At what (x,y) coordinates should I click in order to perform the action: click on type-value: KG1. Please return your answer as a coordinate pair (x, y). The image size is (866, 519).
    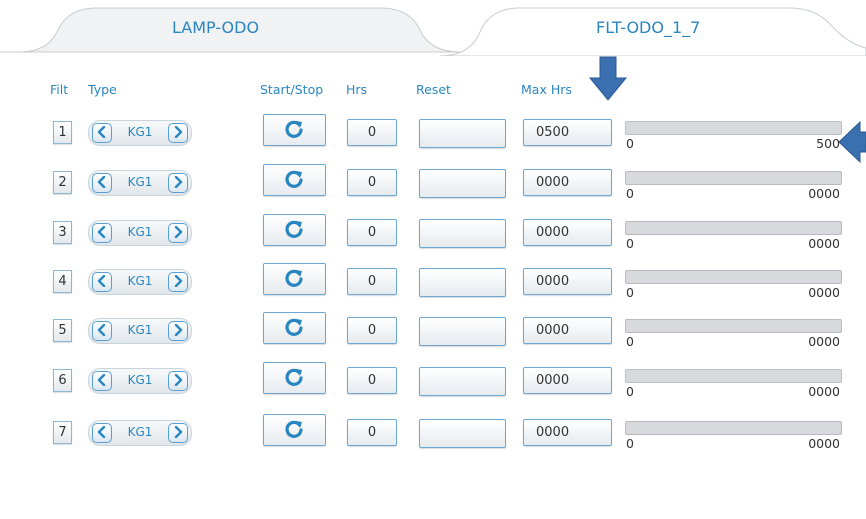
    Looking at the image, I should click on (140, 380).